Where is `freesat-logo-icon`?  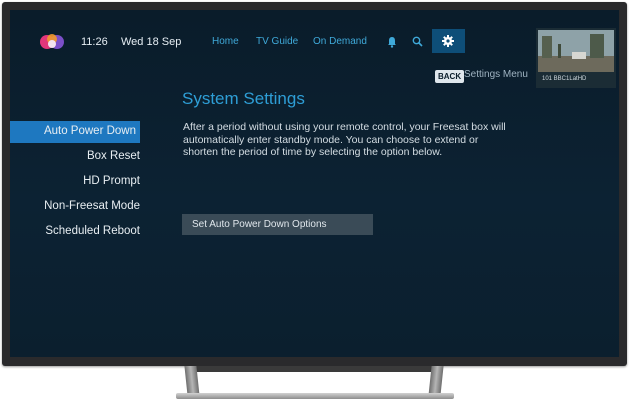 freesat-logo-icon is located at coordinates (52, 41).